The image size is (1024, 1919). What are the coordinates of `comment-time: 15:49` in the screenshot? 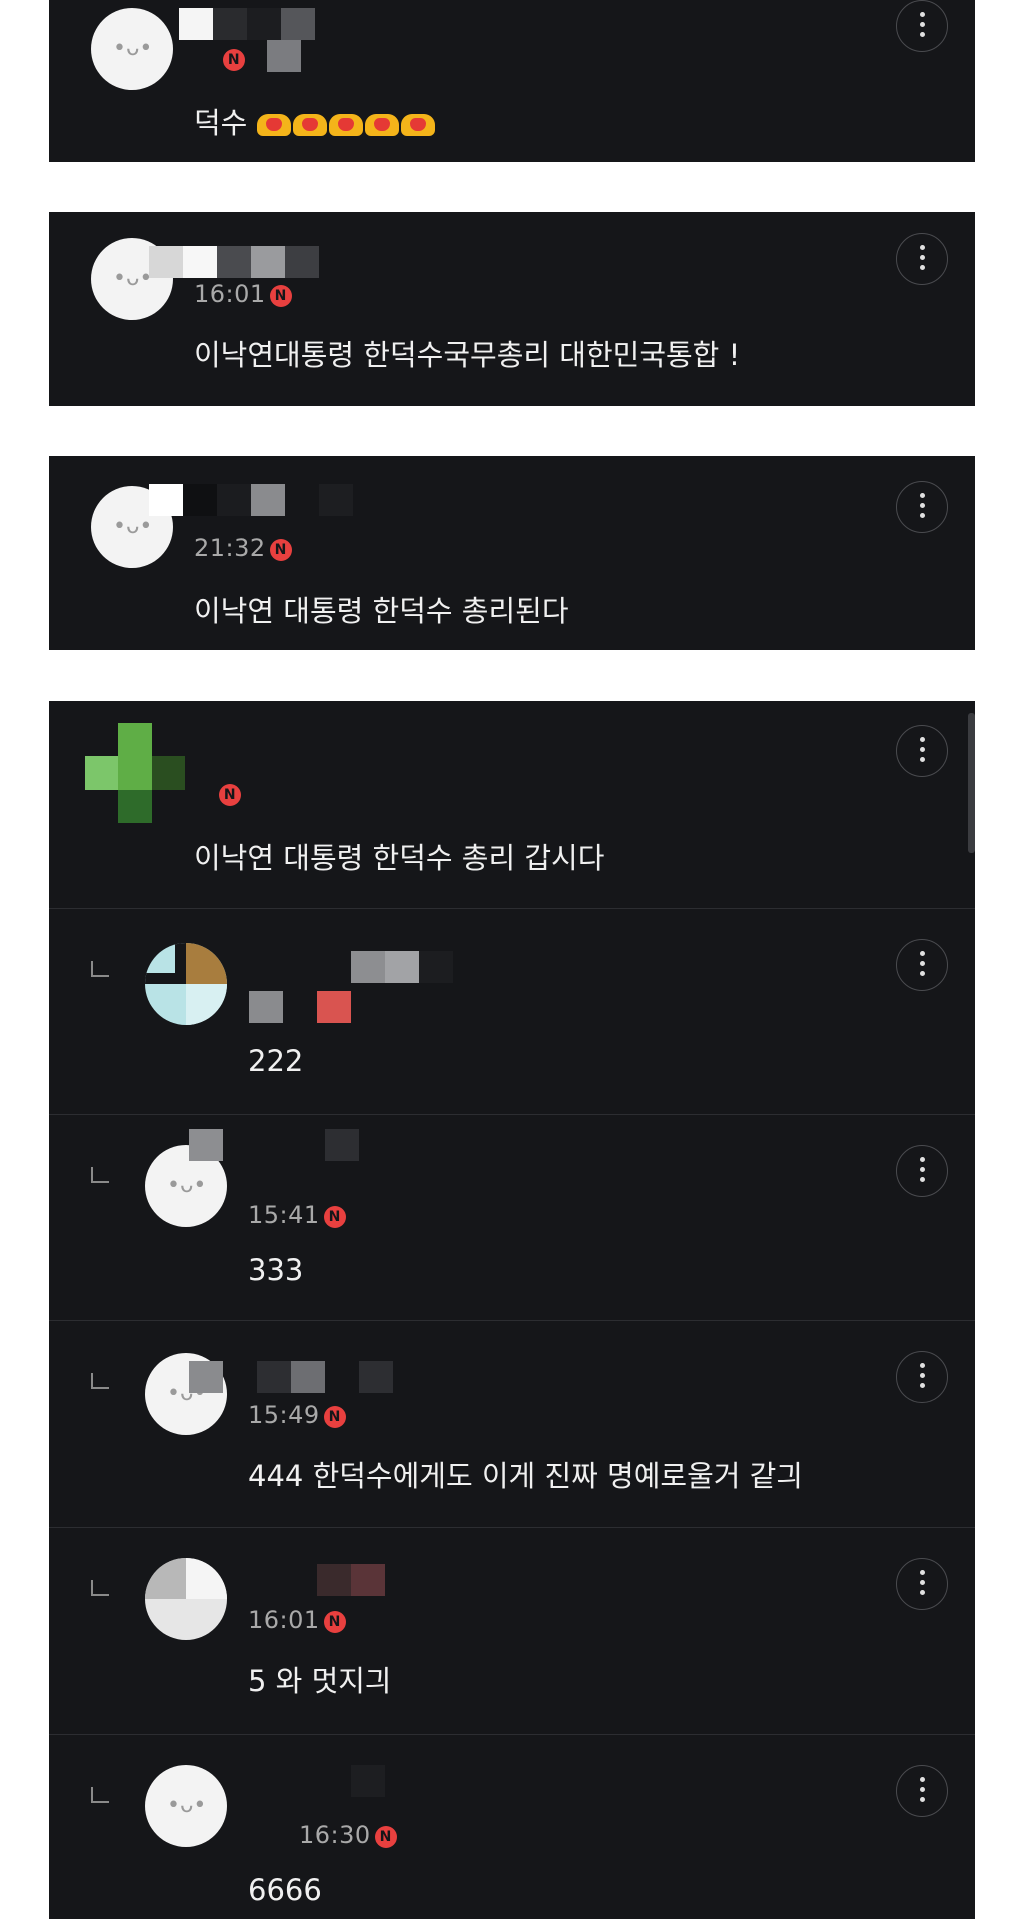 It's located at (284, 1415).